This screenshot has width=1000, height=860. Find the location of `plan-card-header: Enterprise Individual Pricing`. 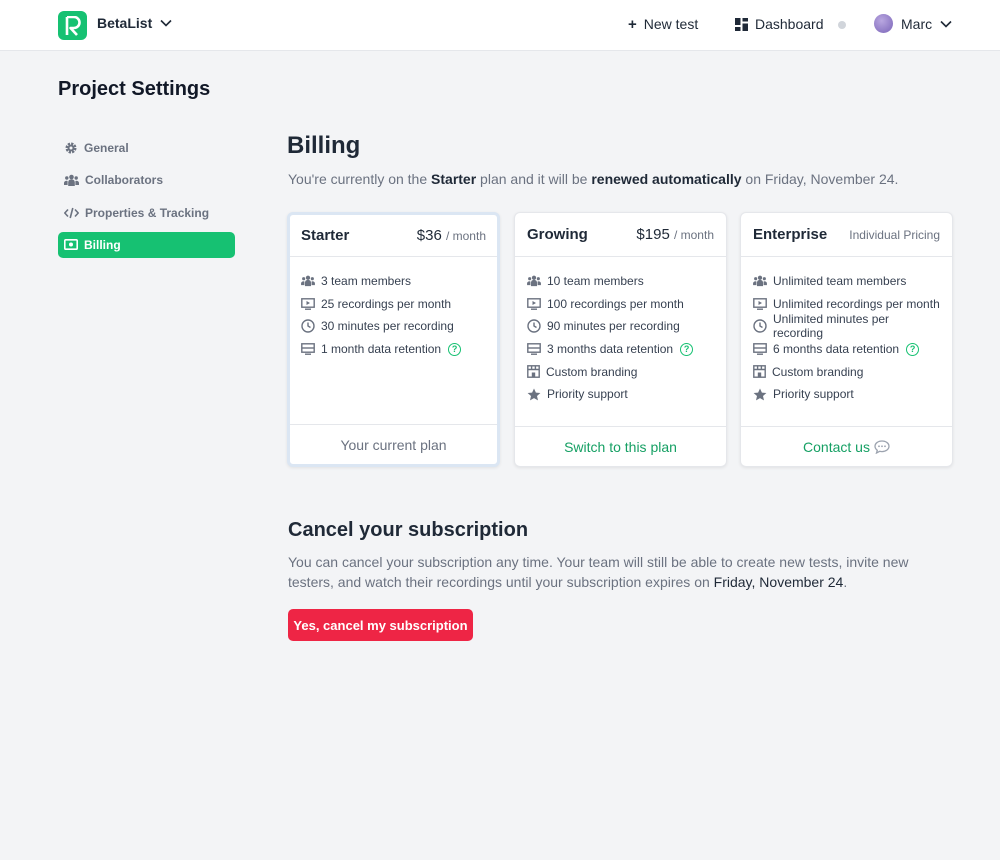

plan-card-header: Enterprise Individual Pricing is located at coordinates (846, 235).